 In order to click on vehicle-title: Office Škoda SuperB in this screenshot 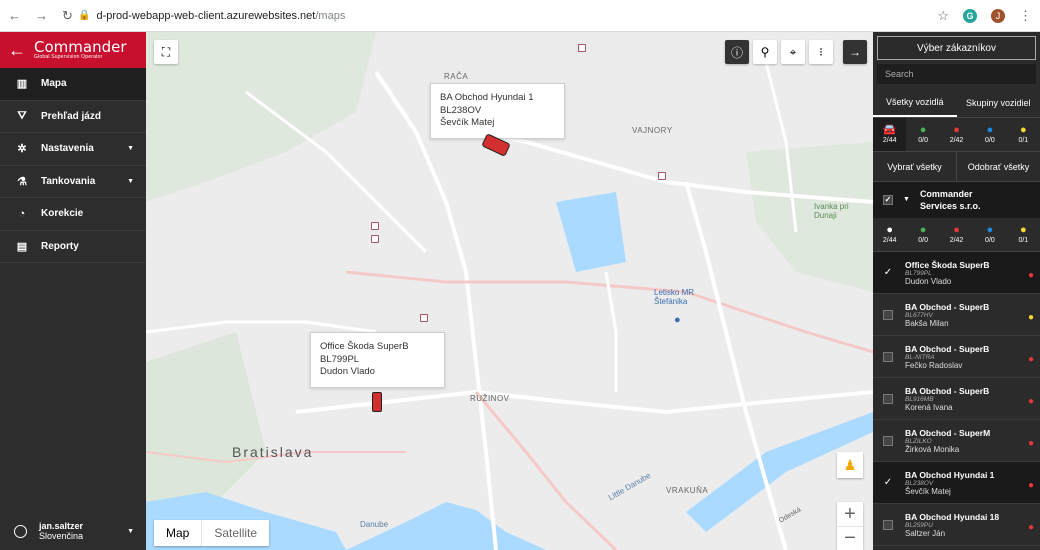, I will do `click(947, 264)`.